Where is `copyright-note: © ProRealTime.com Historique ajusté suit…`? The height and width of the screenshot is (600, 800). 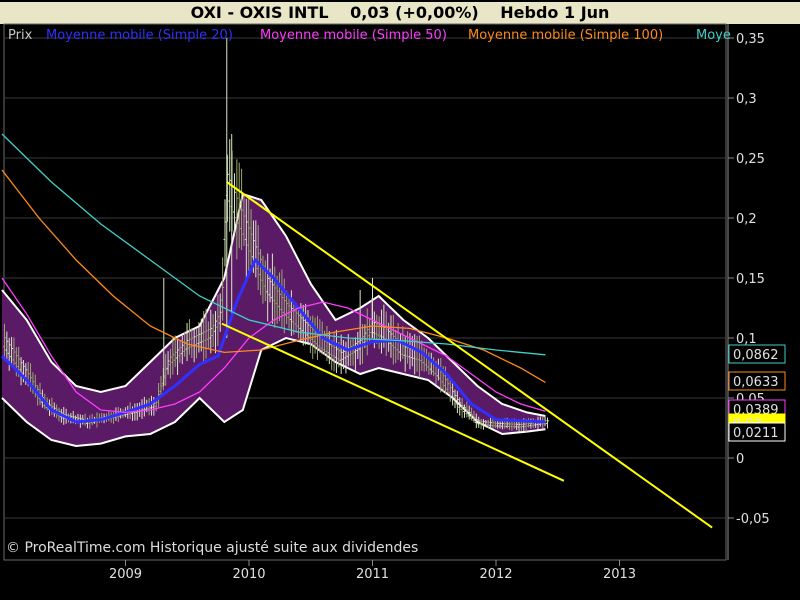 copyright-note: © ProRealTime.com Historique ajusté suit… is located at coordinates (212, 548).